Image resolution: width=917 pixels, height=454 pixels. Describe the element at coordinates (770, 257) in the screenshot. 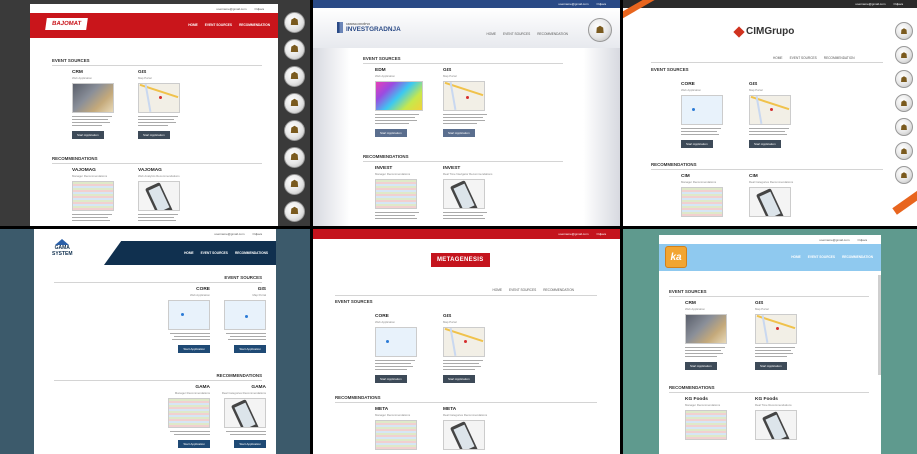

I see `ka-header: ka HOME EVENT SOURCES RECOMMENDATION` at that location.